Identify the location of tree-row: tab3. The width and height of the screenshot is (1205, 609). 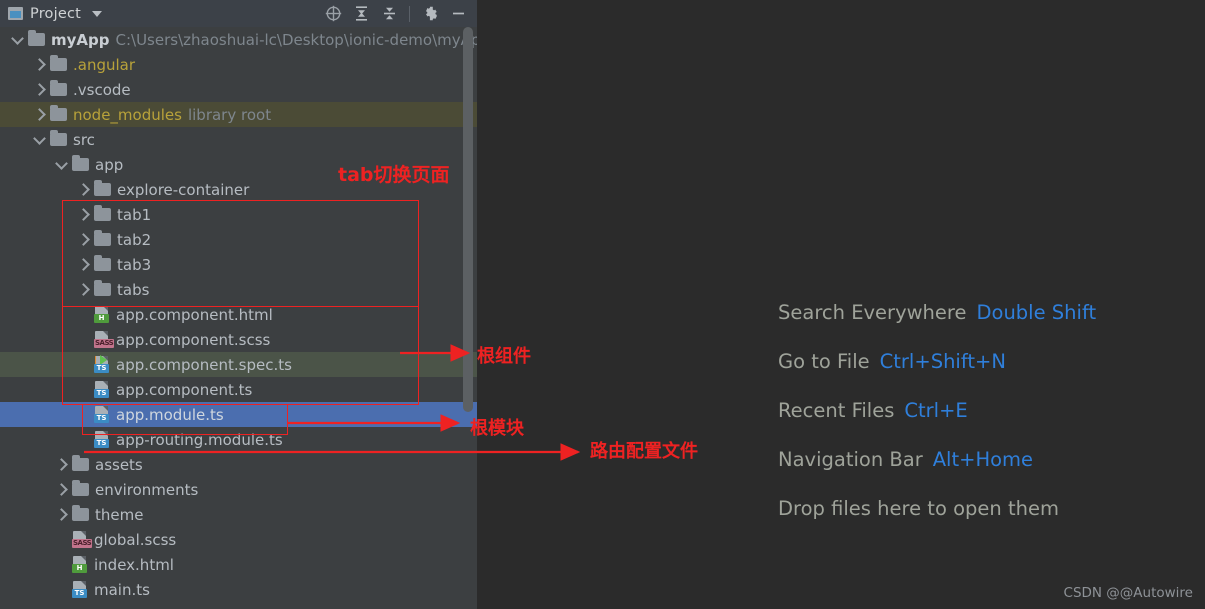
(238, 264).